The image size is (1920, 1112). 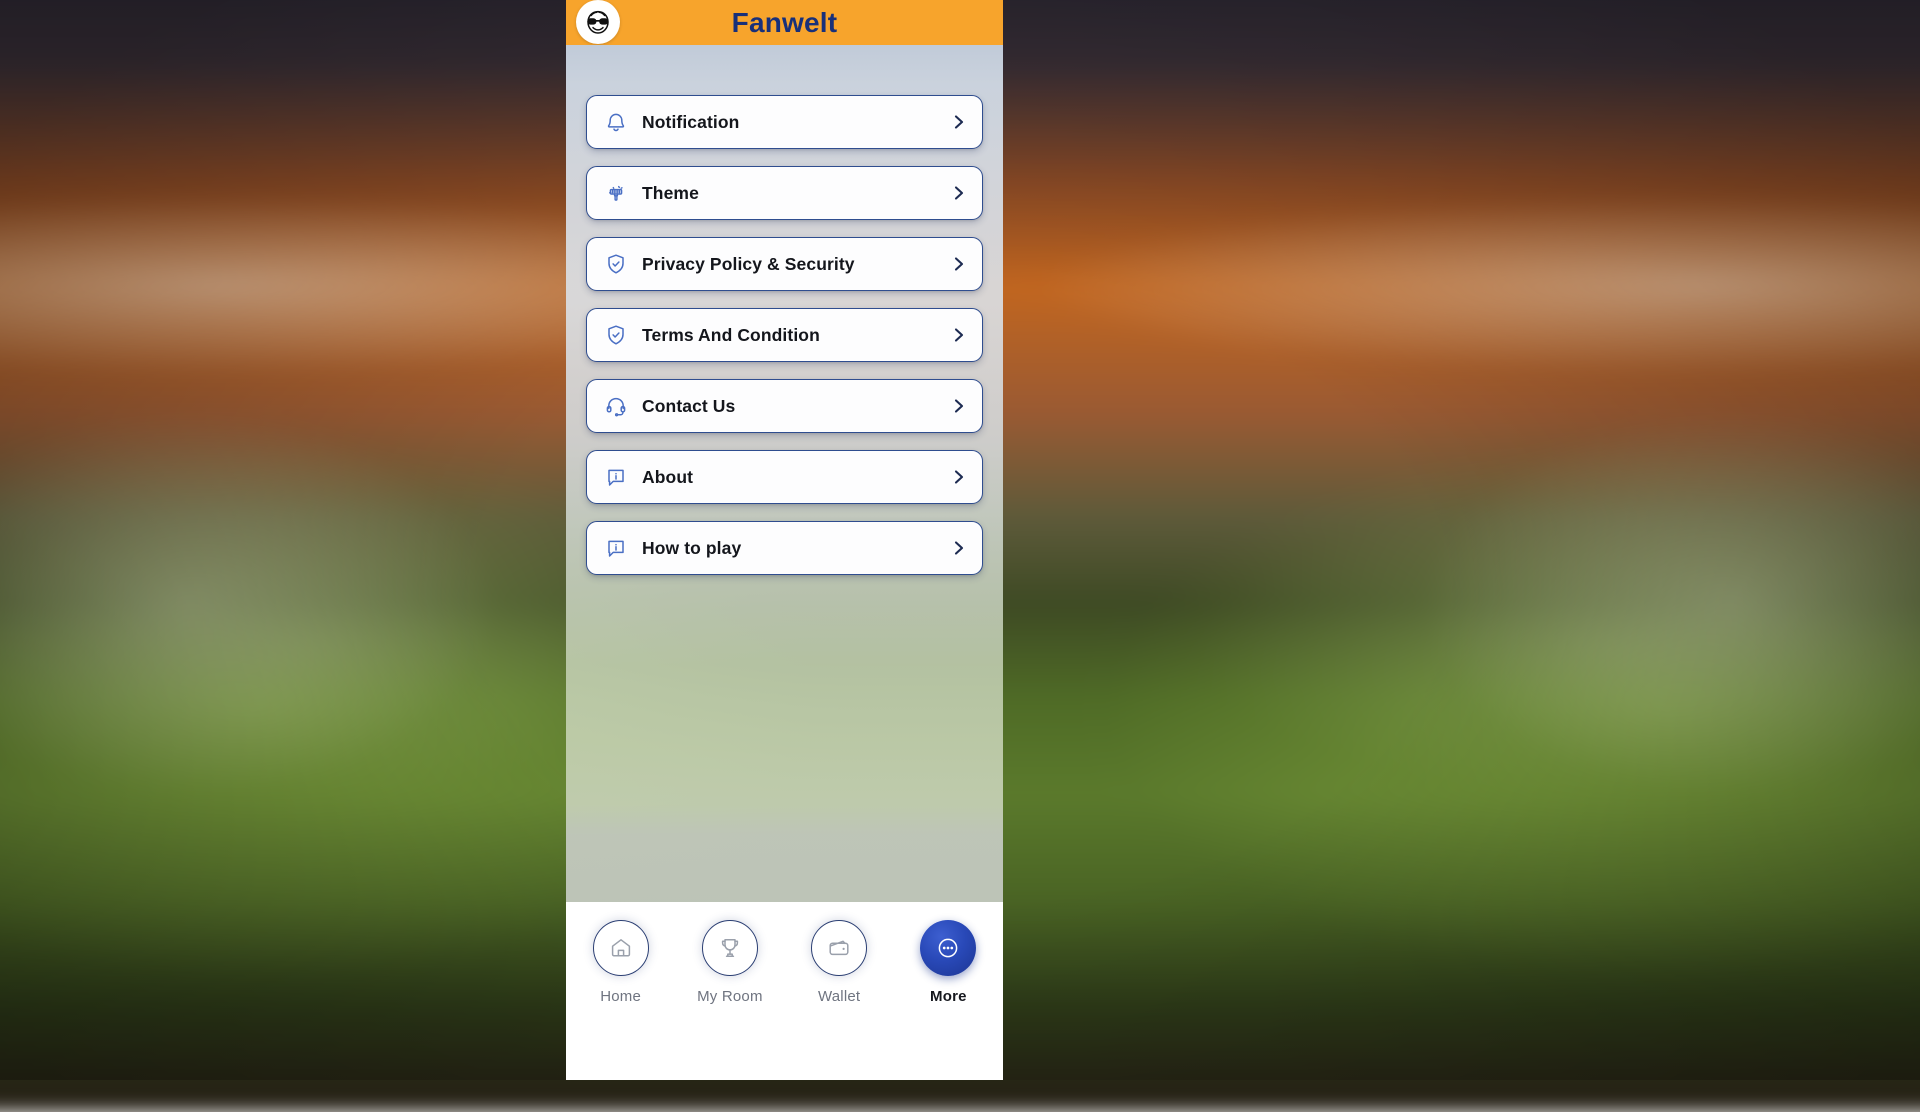 I want to click on trophy-icon, so click(x=730, y=948).